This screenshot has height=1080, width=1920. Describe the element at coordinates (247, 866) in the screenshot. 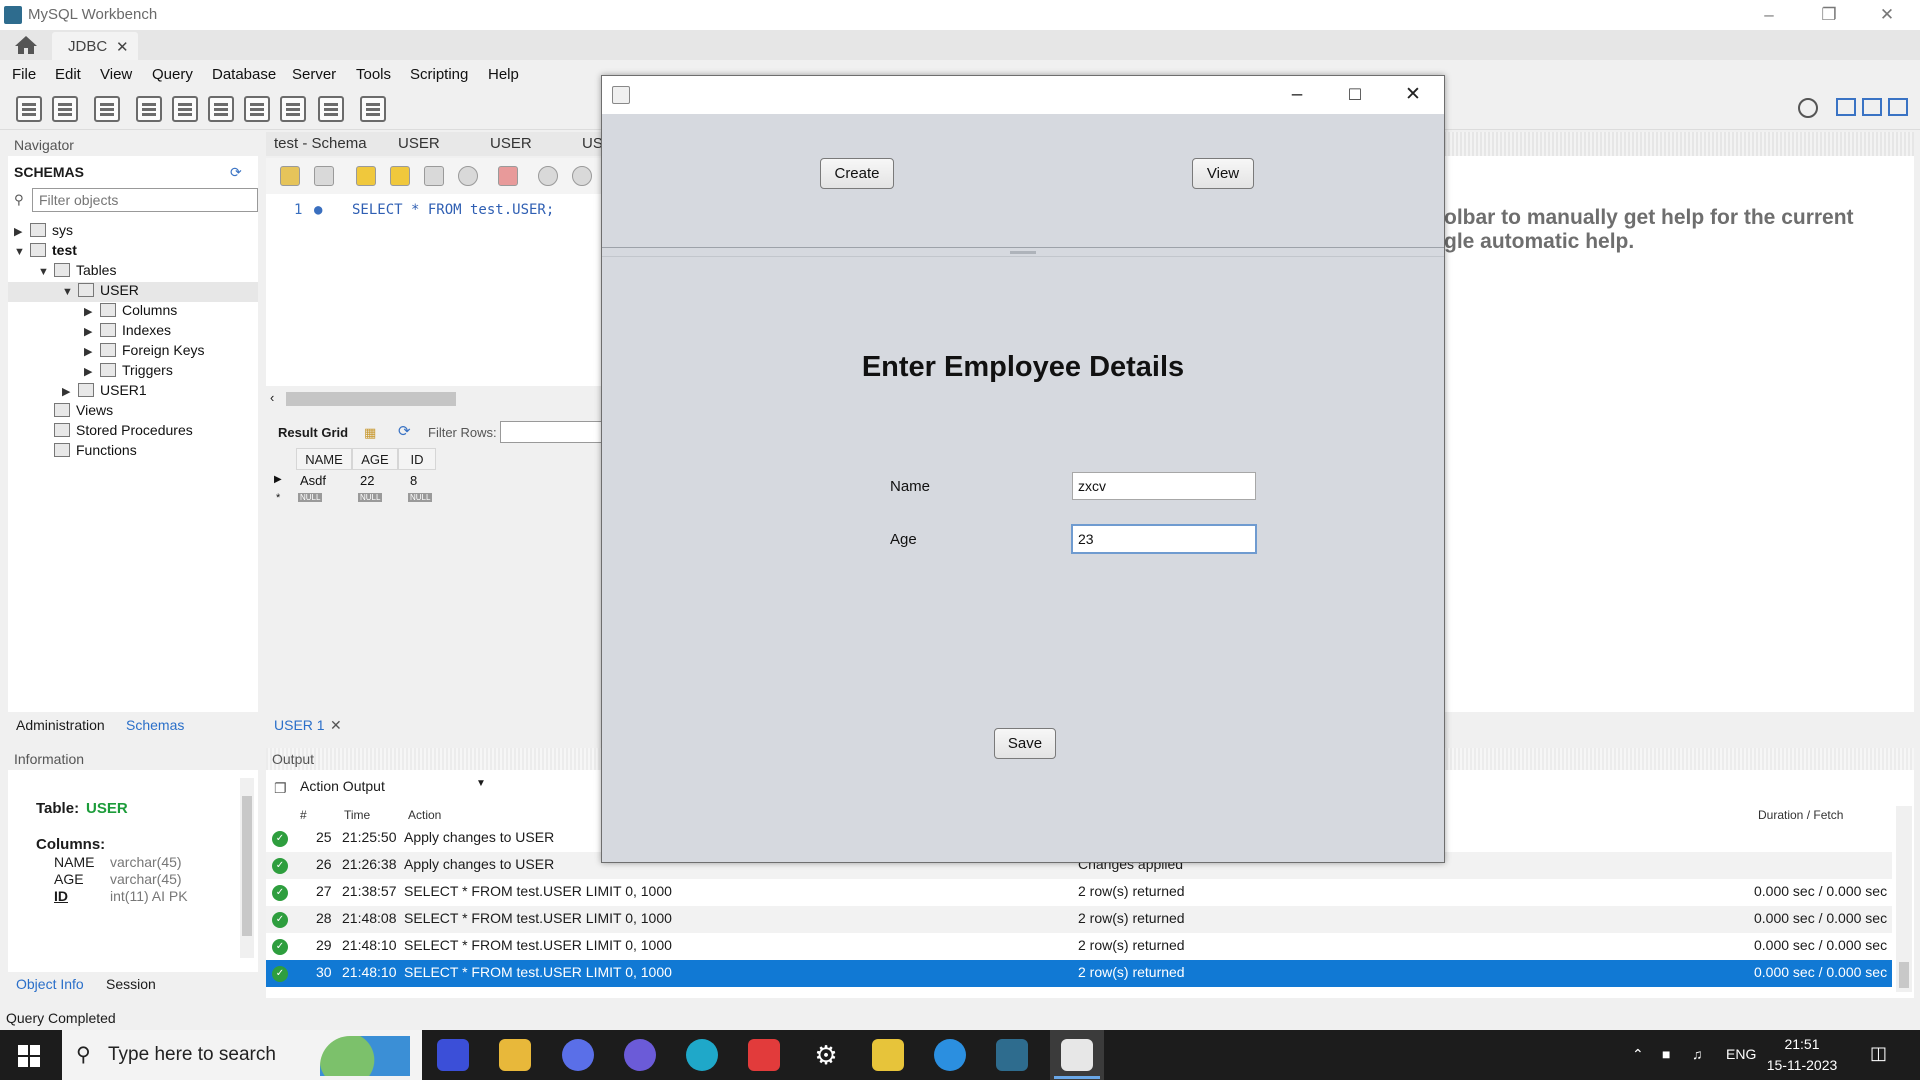

I see `info-scrollbar-thumb` at that location.